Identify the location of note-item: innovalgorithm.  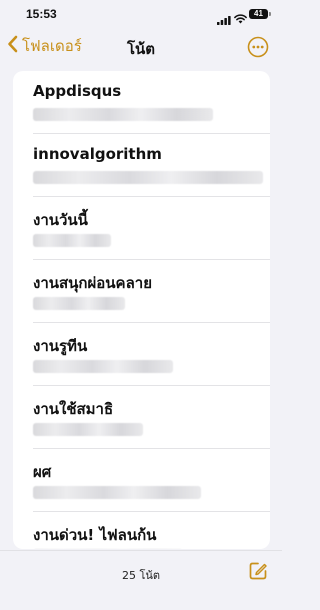
(141, 165).